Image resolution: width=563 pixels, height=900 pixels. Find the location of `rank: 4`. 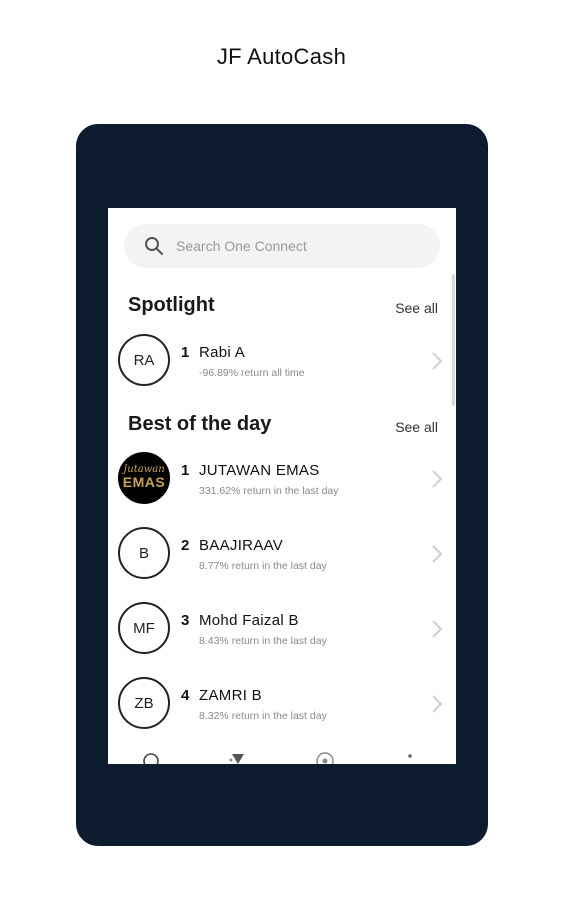

rank: 4 is located at coordinates (185, 695).